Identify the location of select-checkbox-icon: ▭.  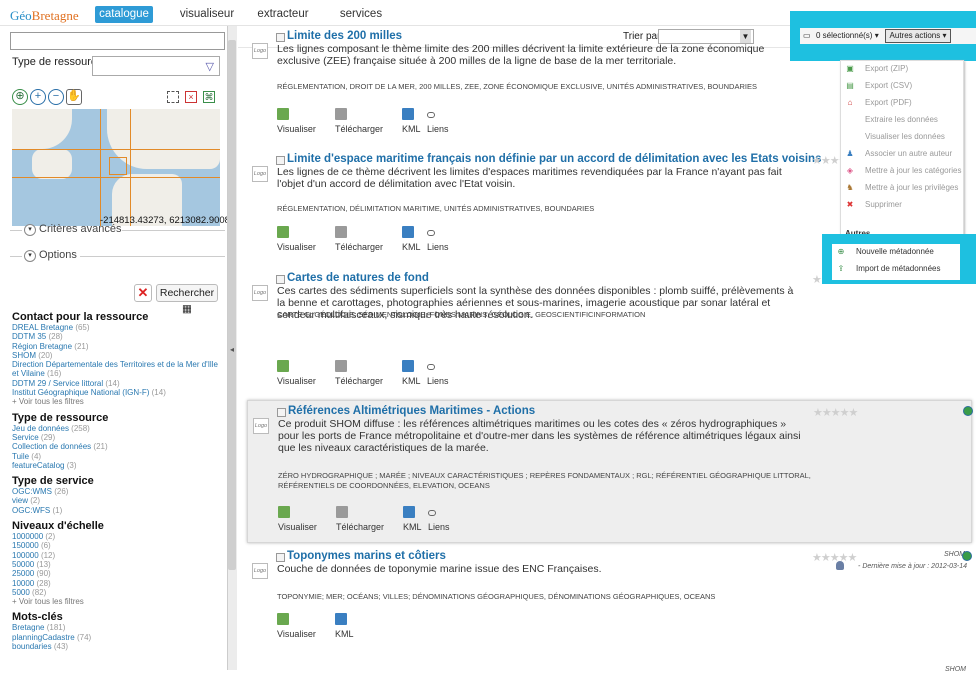
(807, 36).